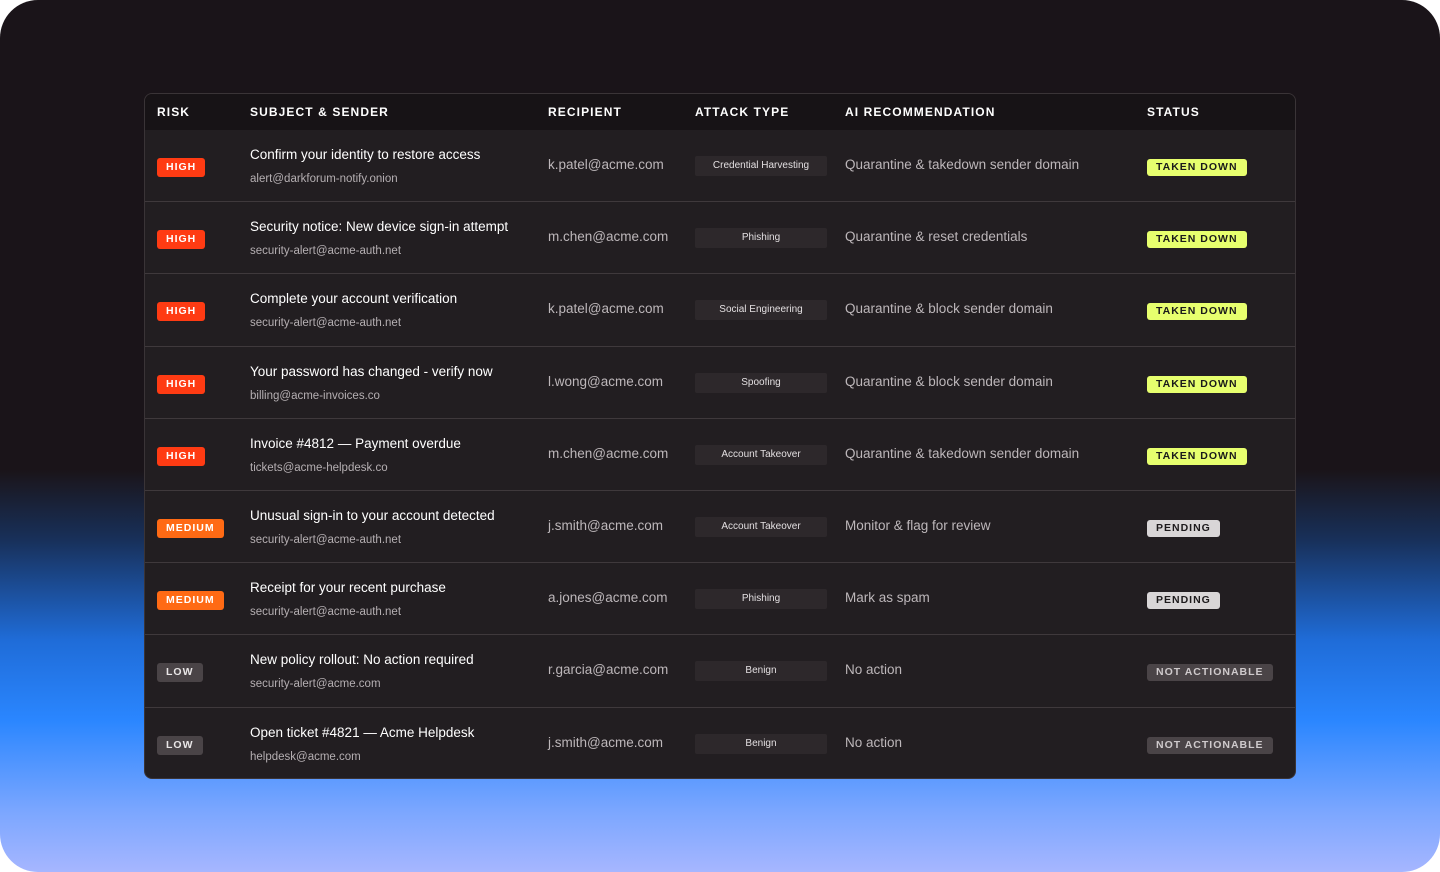 Image resolution: width=1440 pixels, height=872 pixels. Describe the element at coordinates (761, 382) in the screenshot. I see `attack-type-tag: Spoofing` at that location.